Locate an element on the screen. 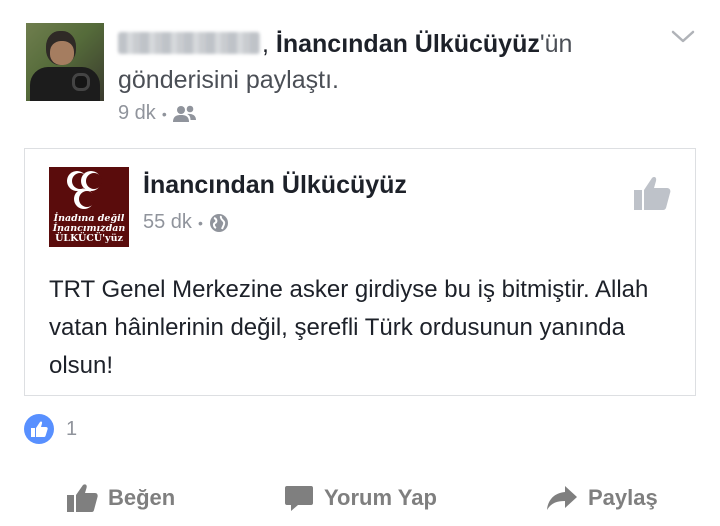 The height and width of the screenshot is (526, 720). action-bar: Beğen Yorum Yap Paylaş is located at coordinates (360, 498).